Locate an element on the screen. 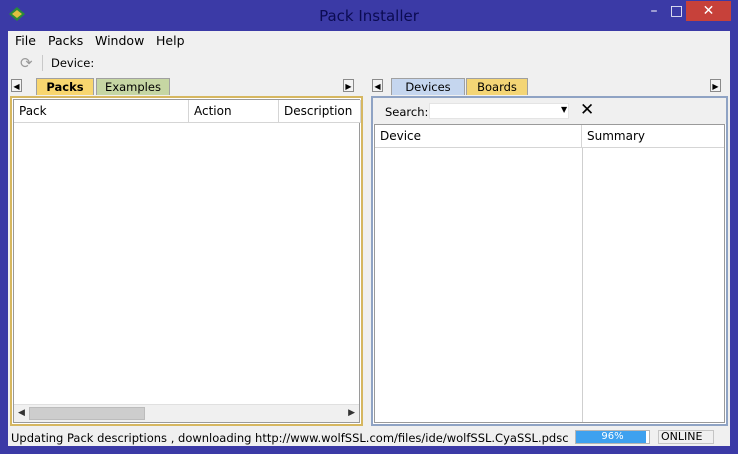 The width and height of the screenshot is (738, 454). device-label: Device: is located at coordinates (73, 63).